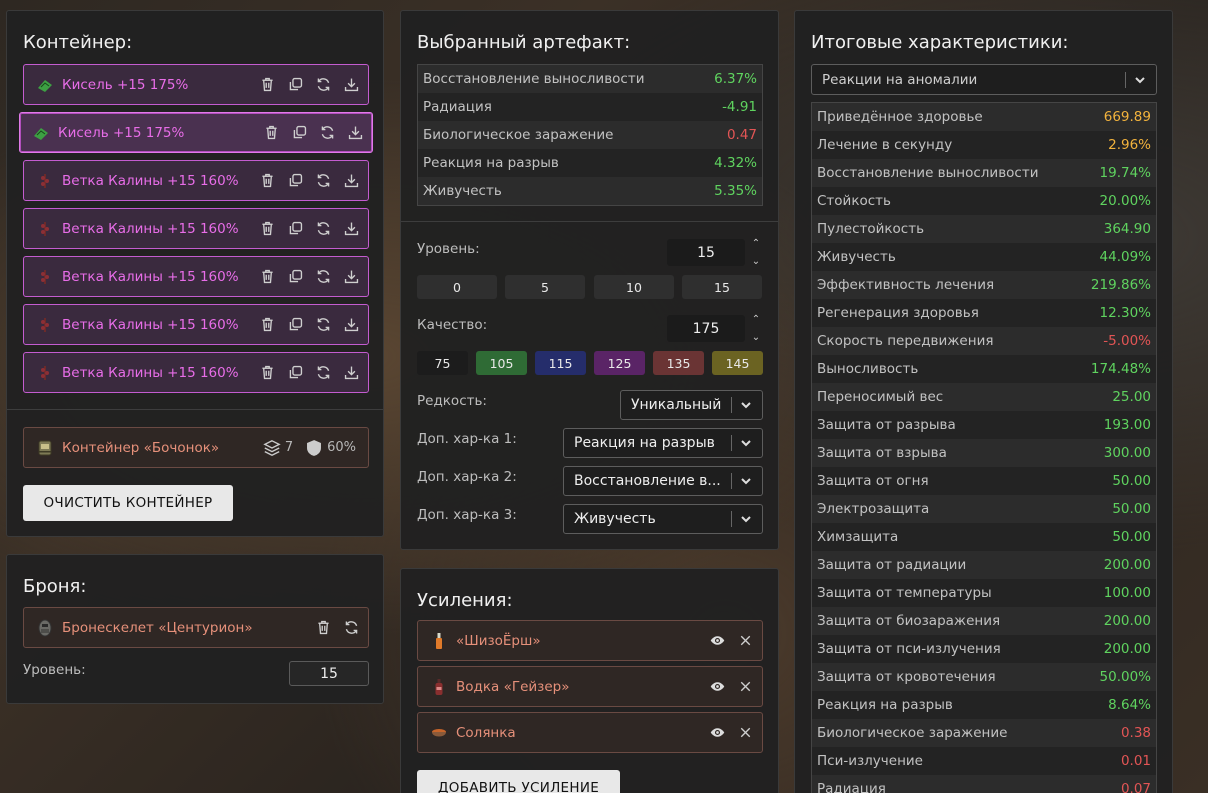 The image size is (1208, 793). What do you see at coordinates (1135, 787) in the screenshot?
I see `stat-value: 0.07` at bounding box center [1135, 787].